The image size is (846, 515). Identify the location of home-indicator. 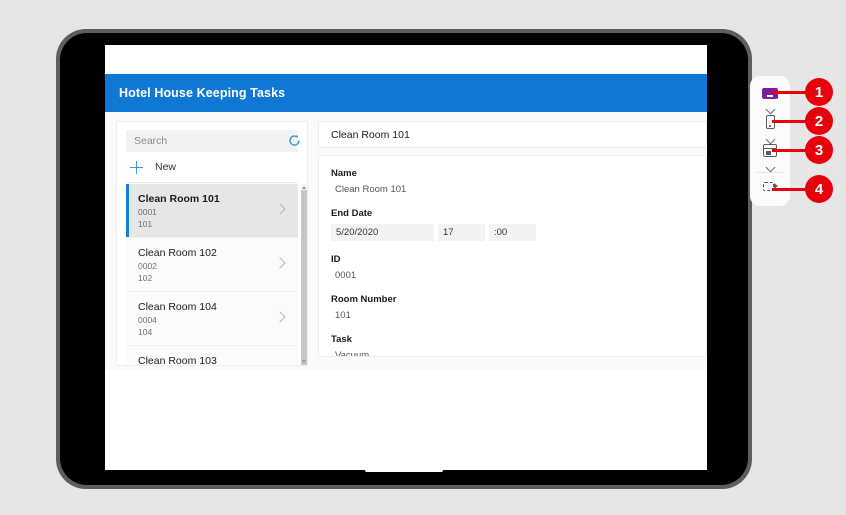
(404, 470).